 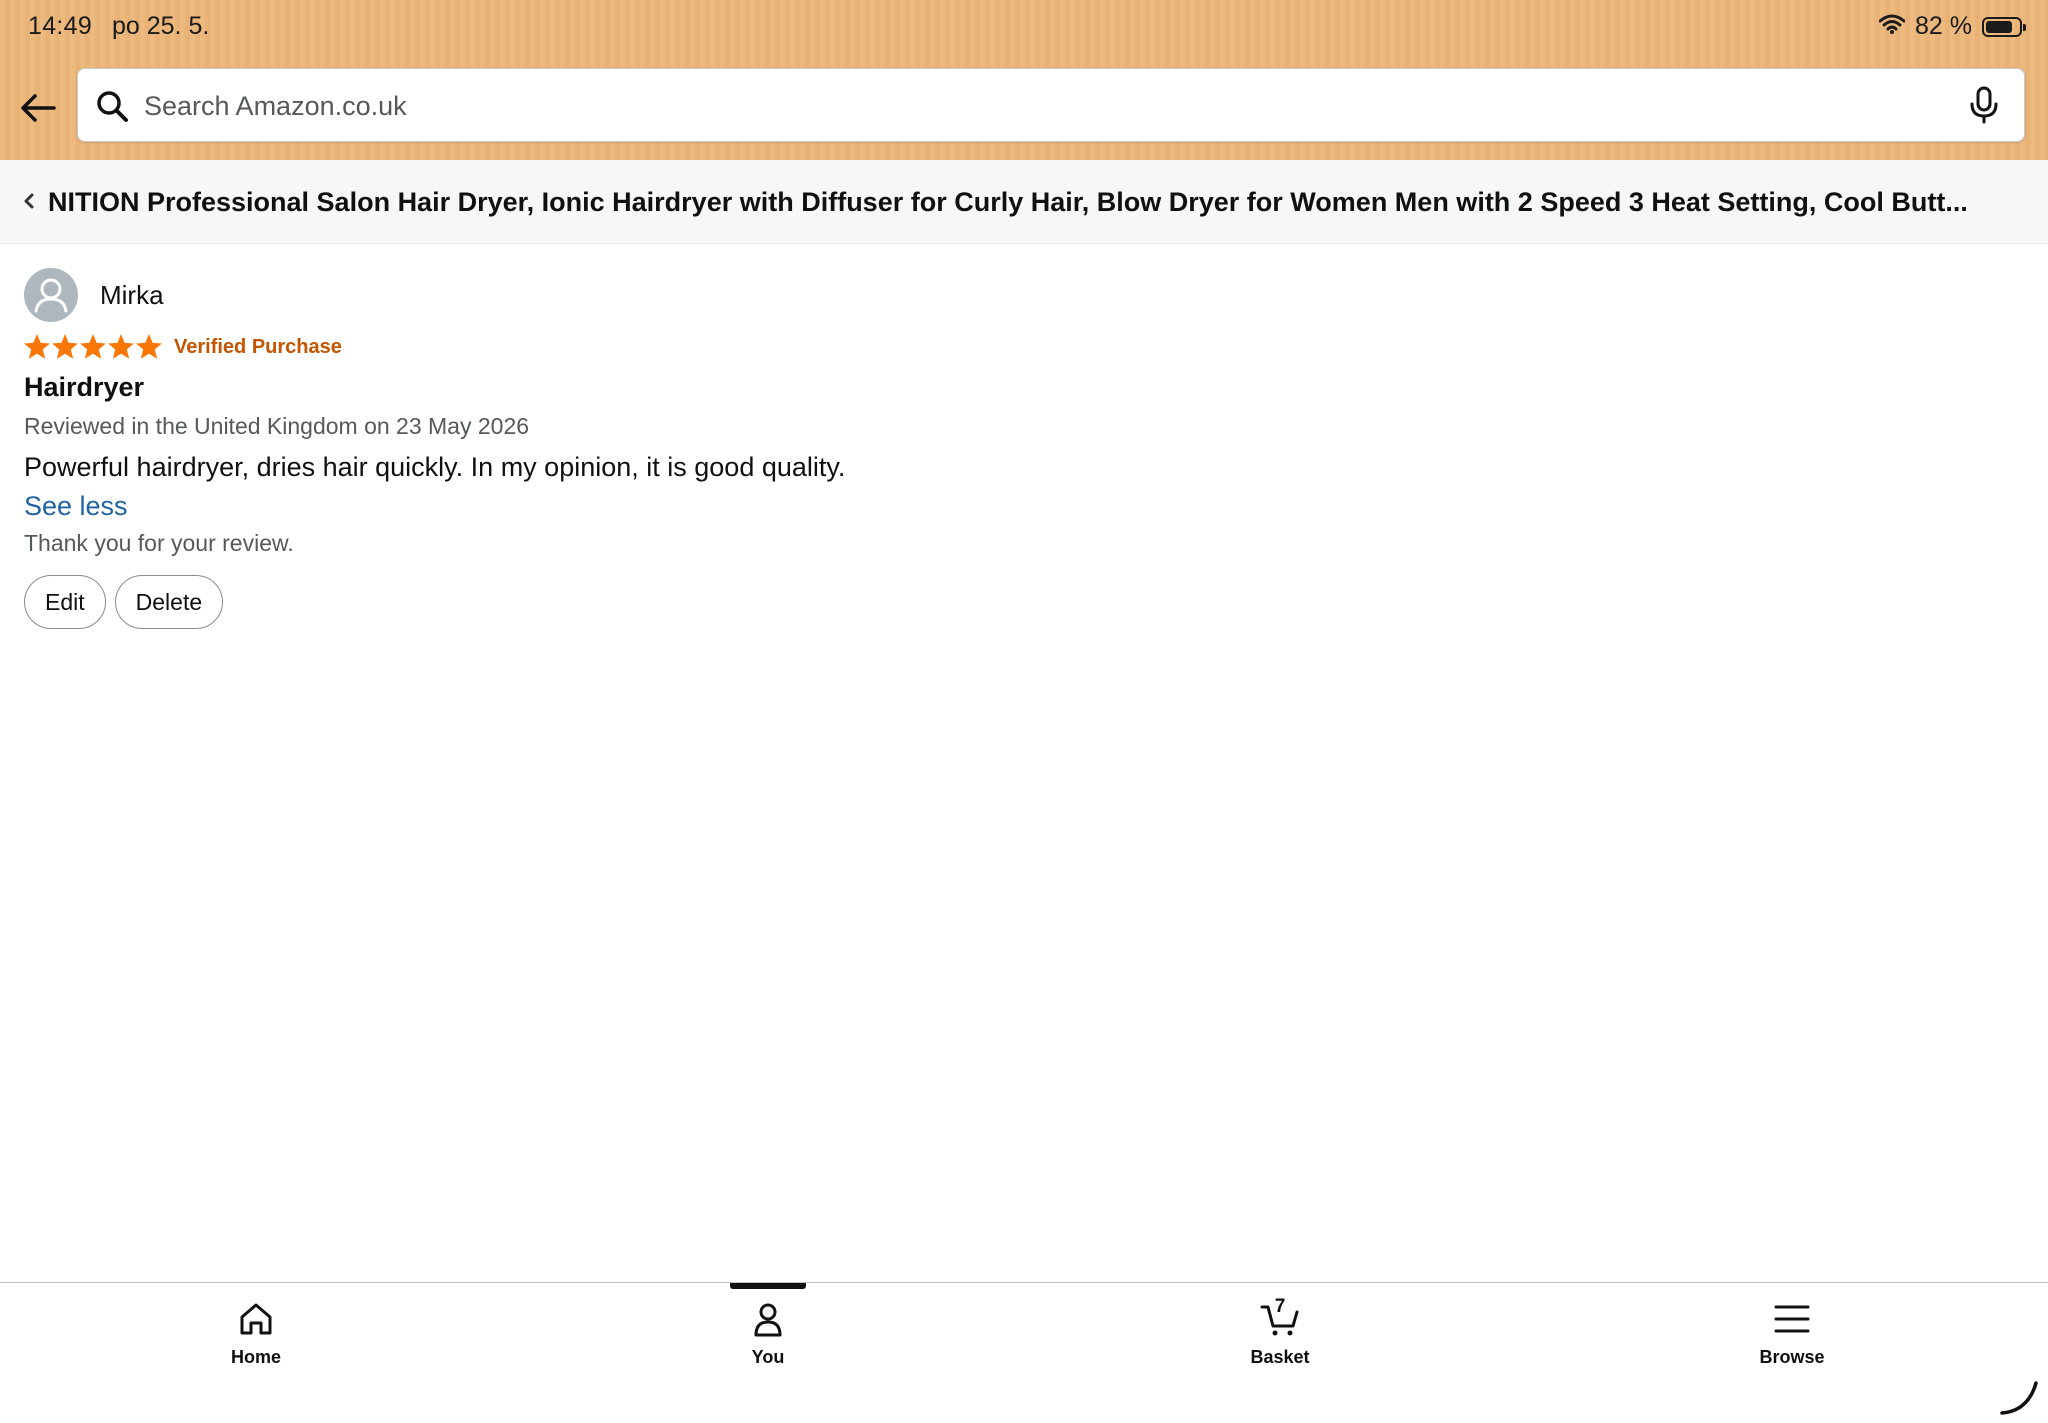 I want to click on nav-browse: Browse, so click(x=1792, y=1353).